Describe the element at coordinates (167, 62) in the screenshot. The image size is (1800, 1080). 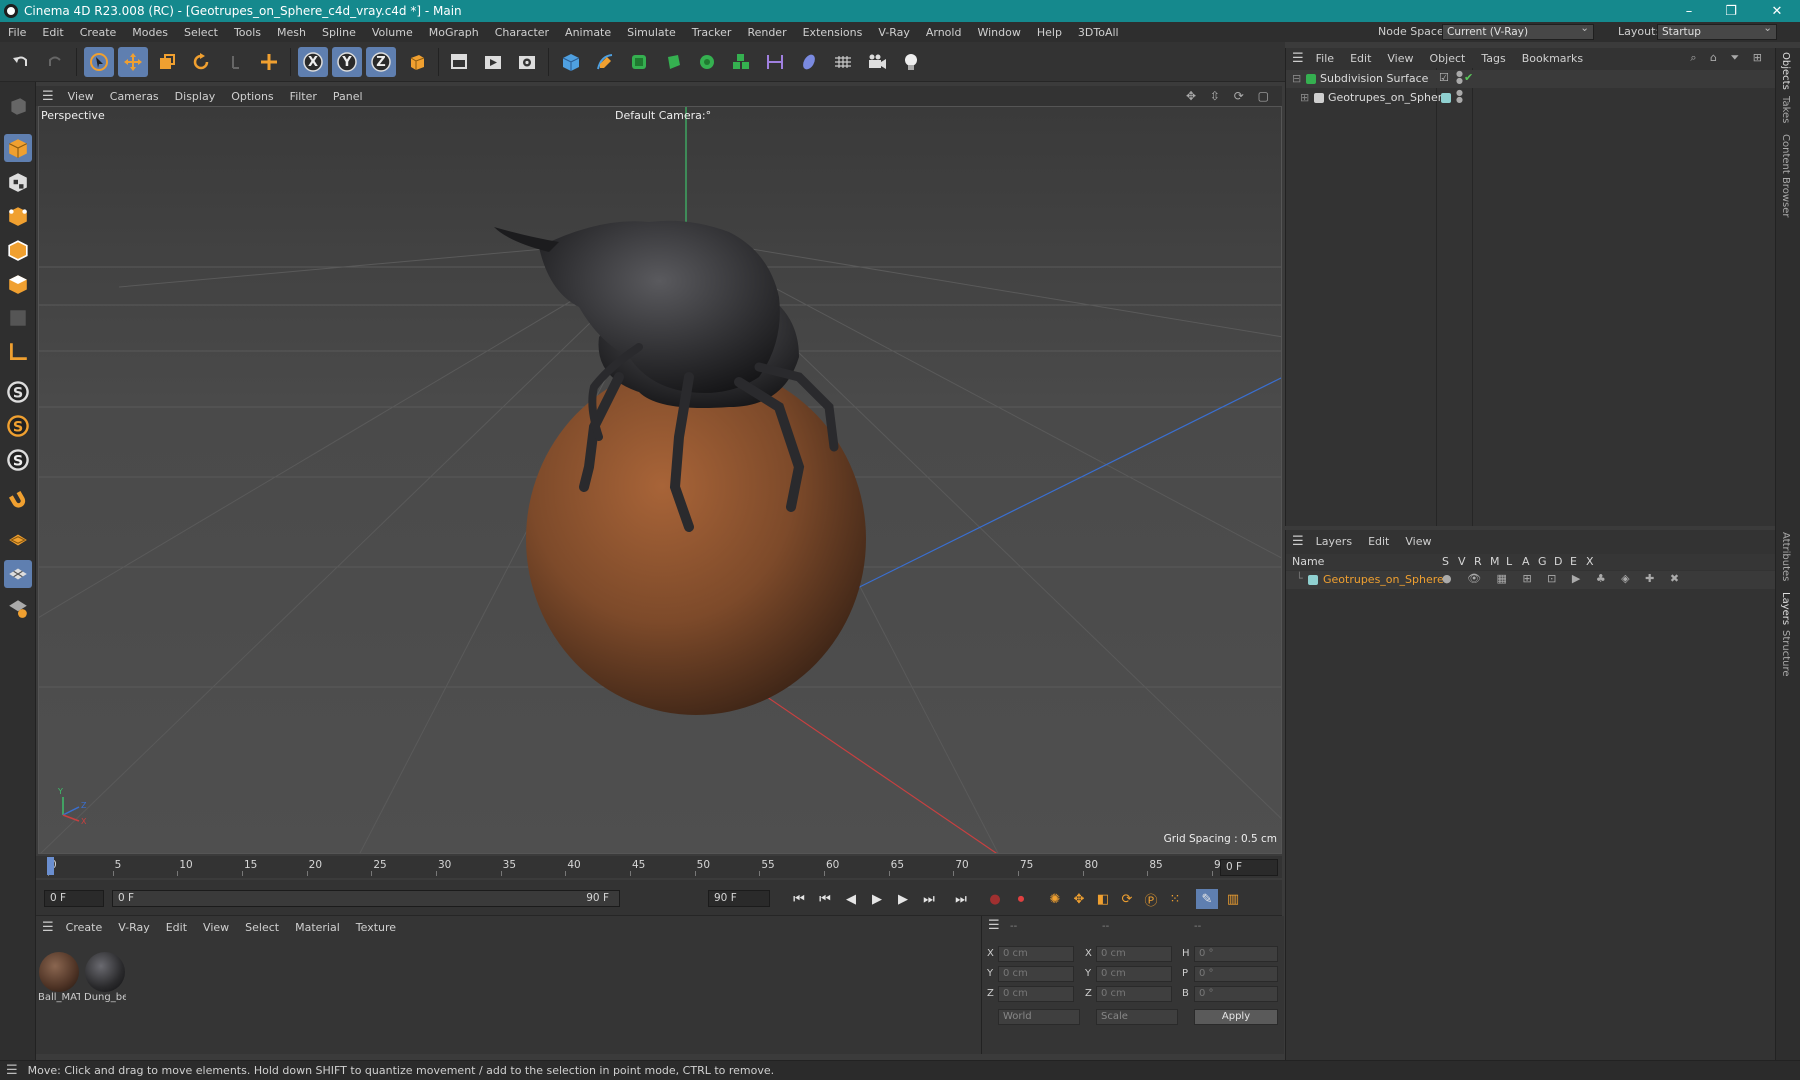
I see `scale-tool-button` at that location.